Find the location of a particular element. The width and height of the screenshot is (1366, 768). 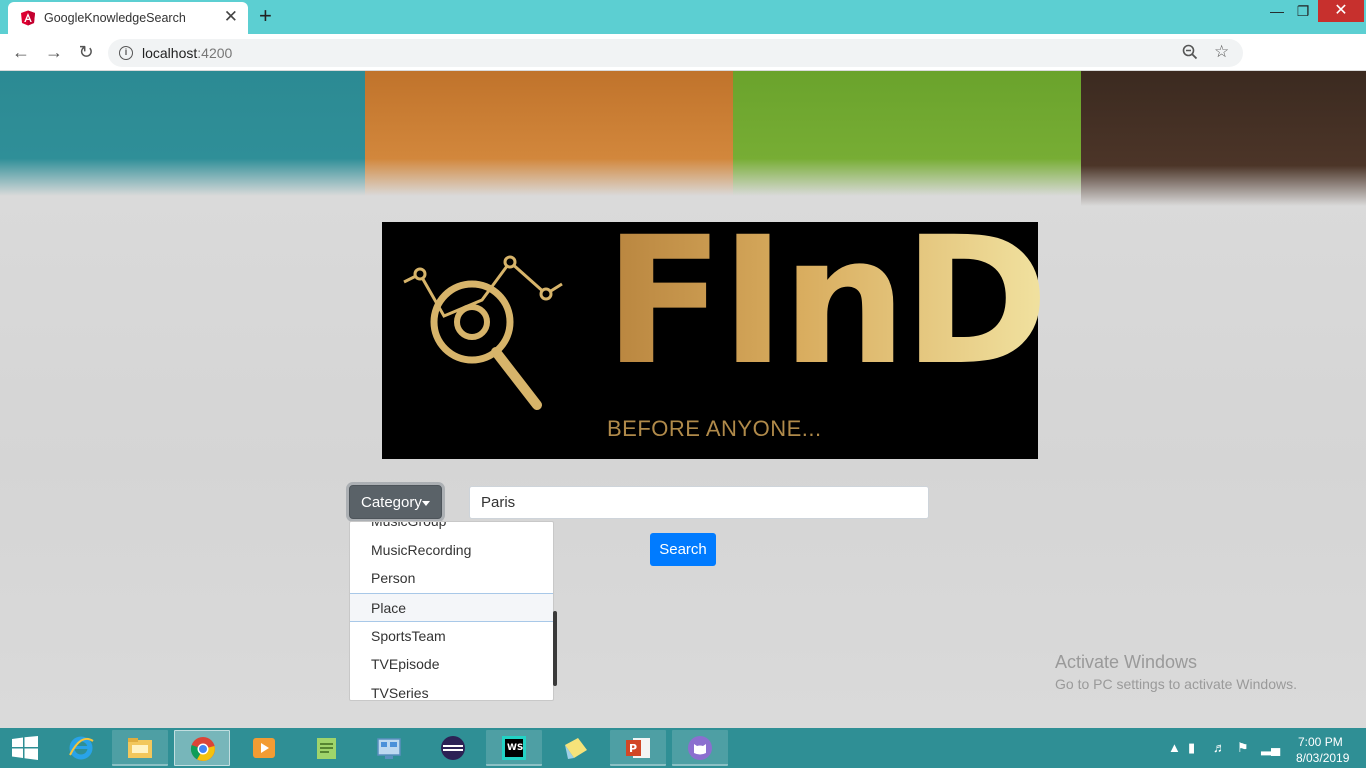

taskbar-app-github is located at coordinates (700, 748).